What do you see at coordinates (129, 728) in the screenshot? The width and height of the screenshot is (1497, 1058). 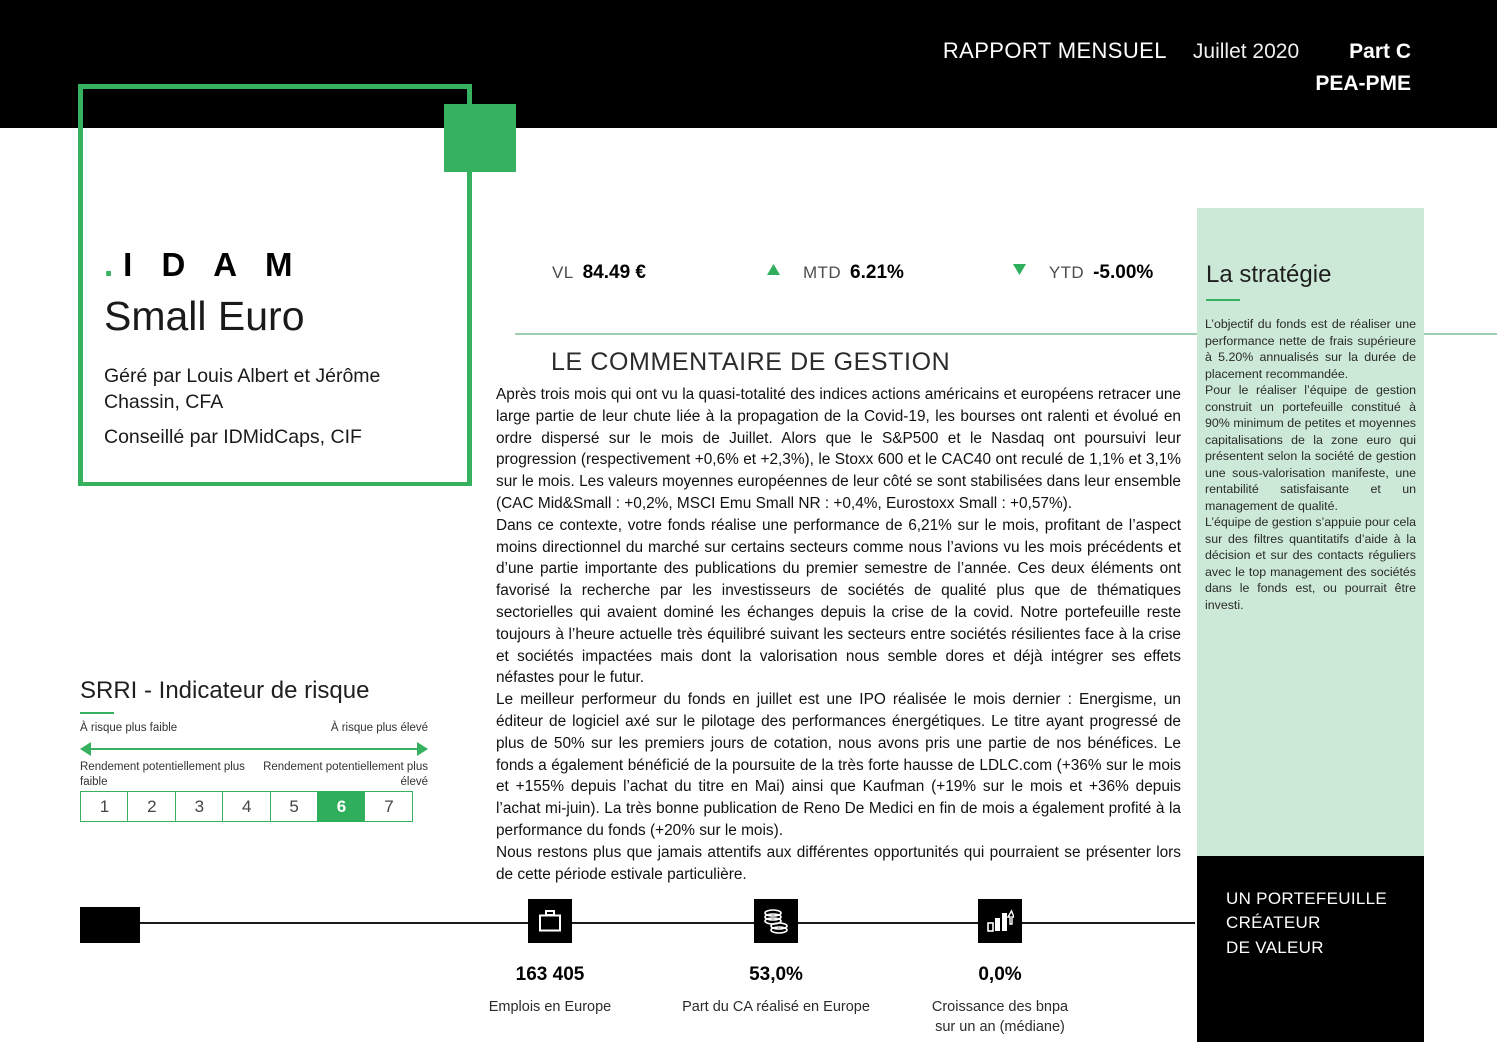 I see `srri-caption-left: À risque plus faible` at bounding box center [129, 728].